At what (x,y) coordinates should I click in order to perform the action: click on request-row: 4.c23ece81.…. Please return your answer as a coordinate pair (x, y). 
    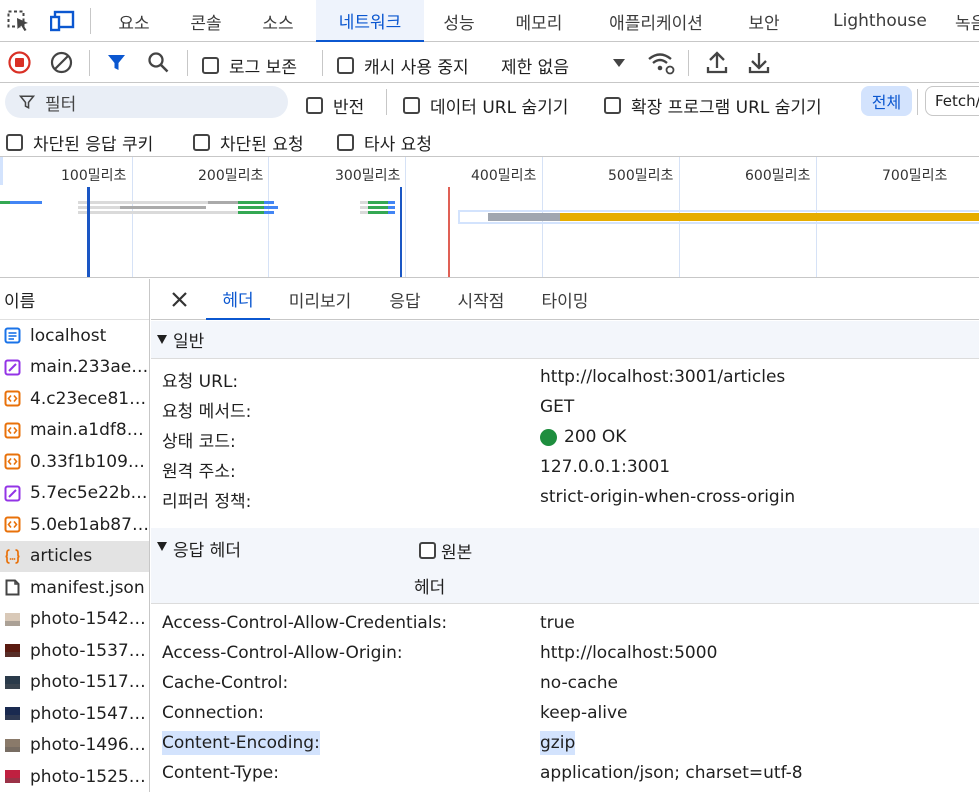
    Looking at the image, I should click on (74, 399).